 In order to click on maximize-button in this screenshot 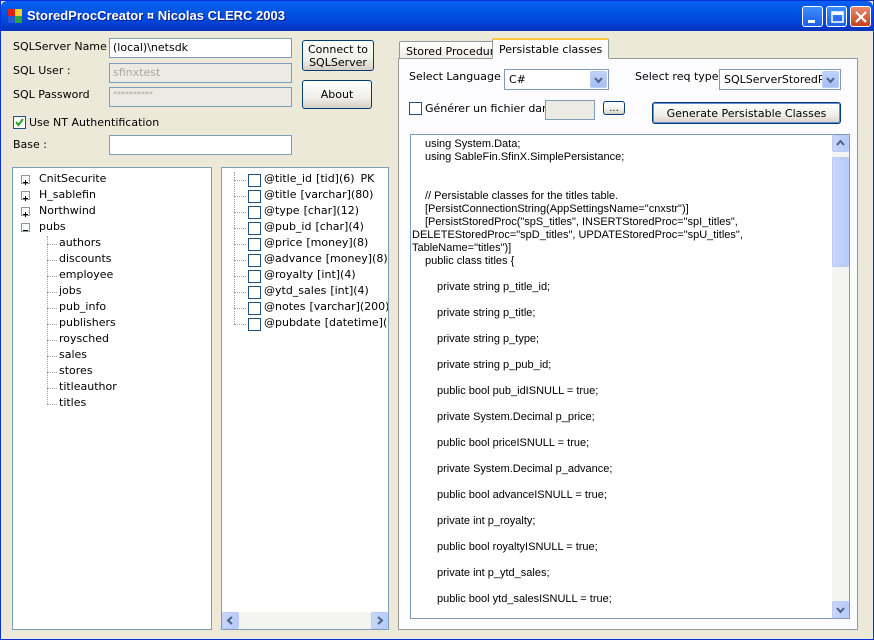, I will do `click(836, 16)`.